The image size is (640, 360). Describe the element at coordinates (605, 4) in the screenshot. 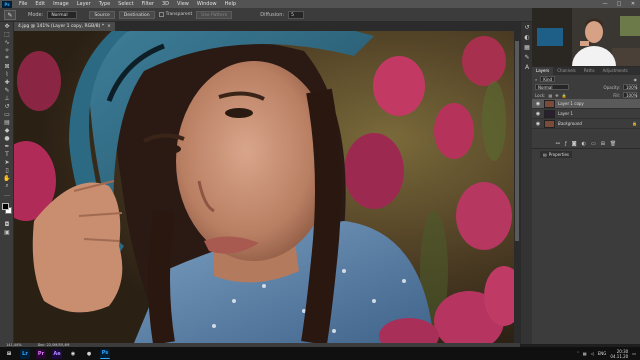

I see `minimize-button: —` at that location.